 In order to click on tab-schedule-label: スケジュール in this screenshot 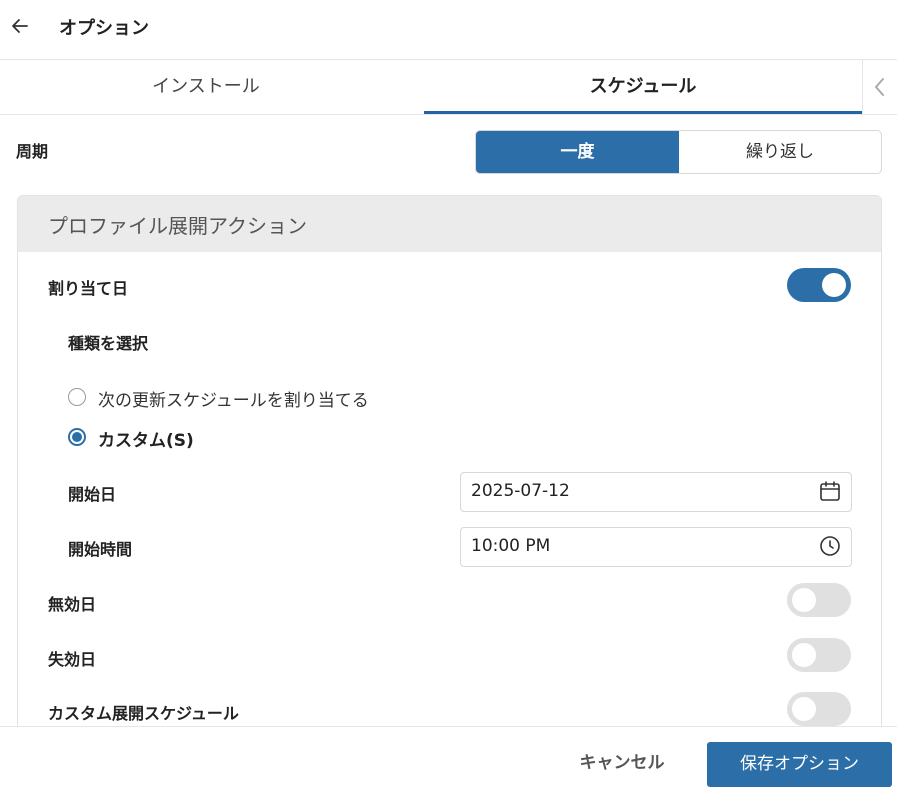, I will do `click(643, 86)`.